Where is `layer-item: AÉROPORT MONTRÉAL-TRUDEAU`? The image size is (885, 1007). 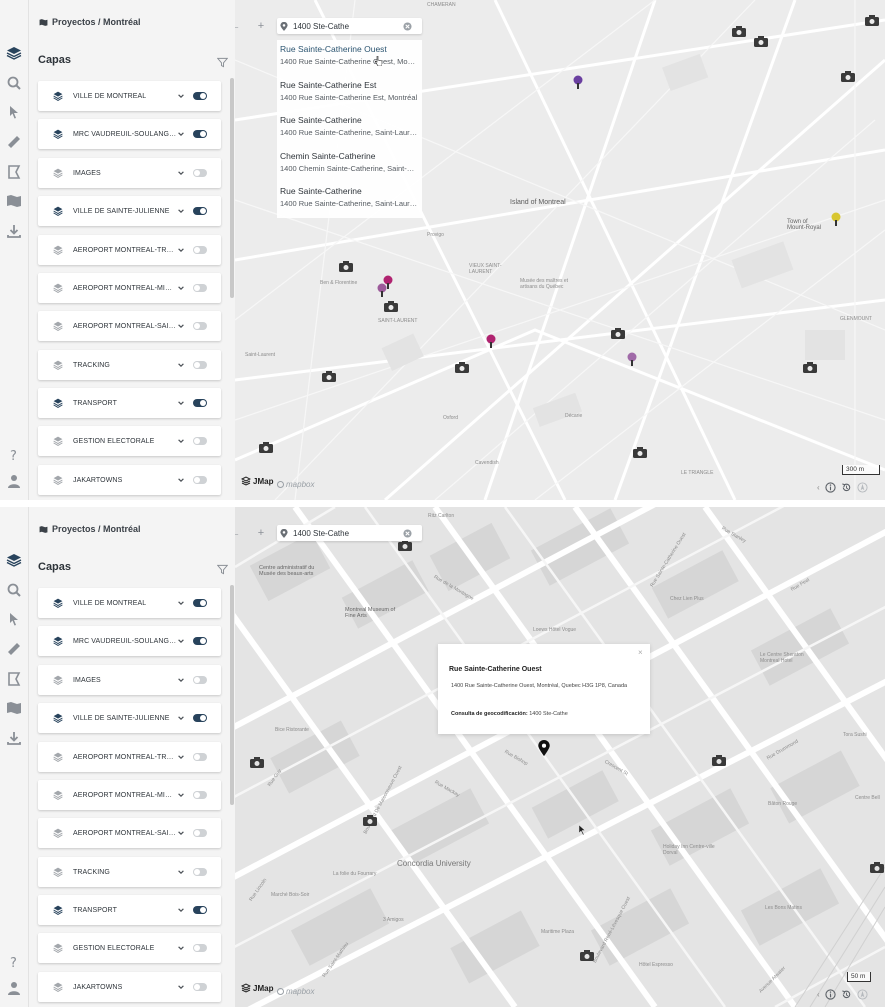
layer-item: AÉROPORT MONTRÉAL-TRUDEAU is located at coordinates (129, 757).